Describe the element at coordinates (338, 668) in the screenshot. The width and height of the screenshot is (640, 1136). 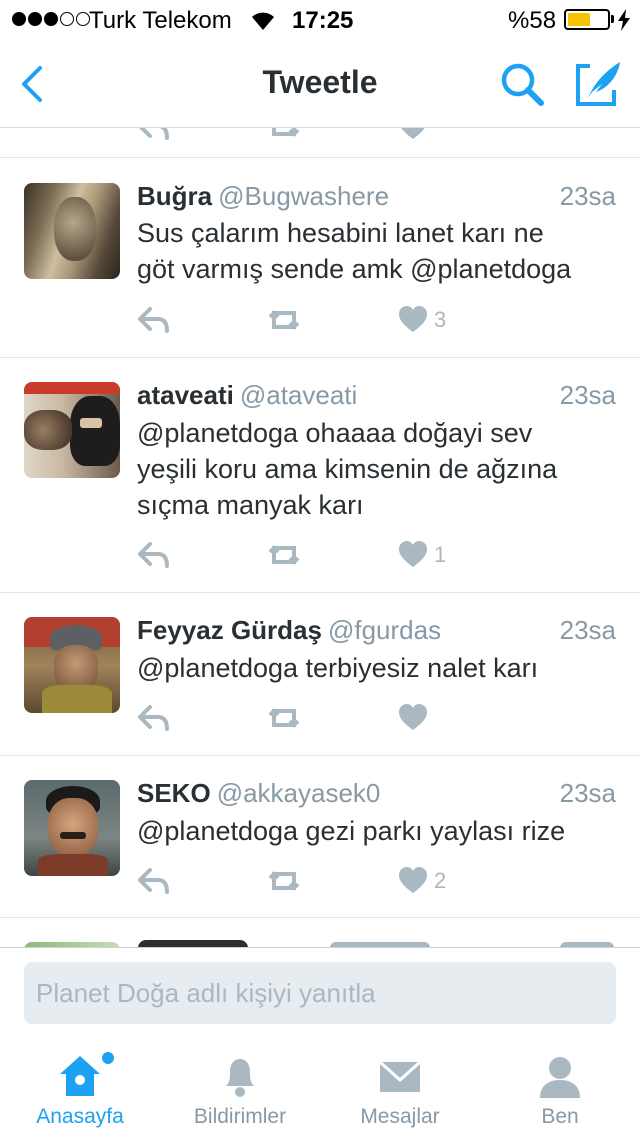
I see `tweet-text-line: @planetdoga terbiyesiz nalet karı` at that location.